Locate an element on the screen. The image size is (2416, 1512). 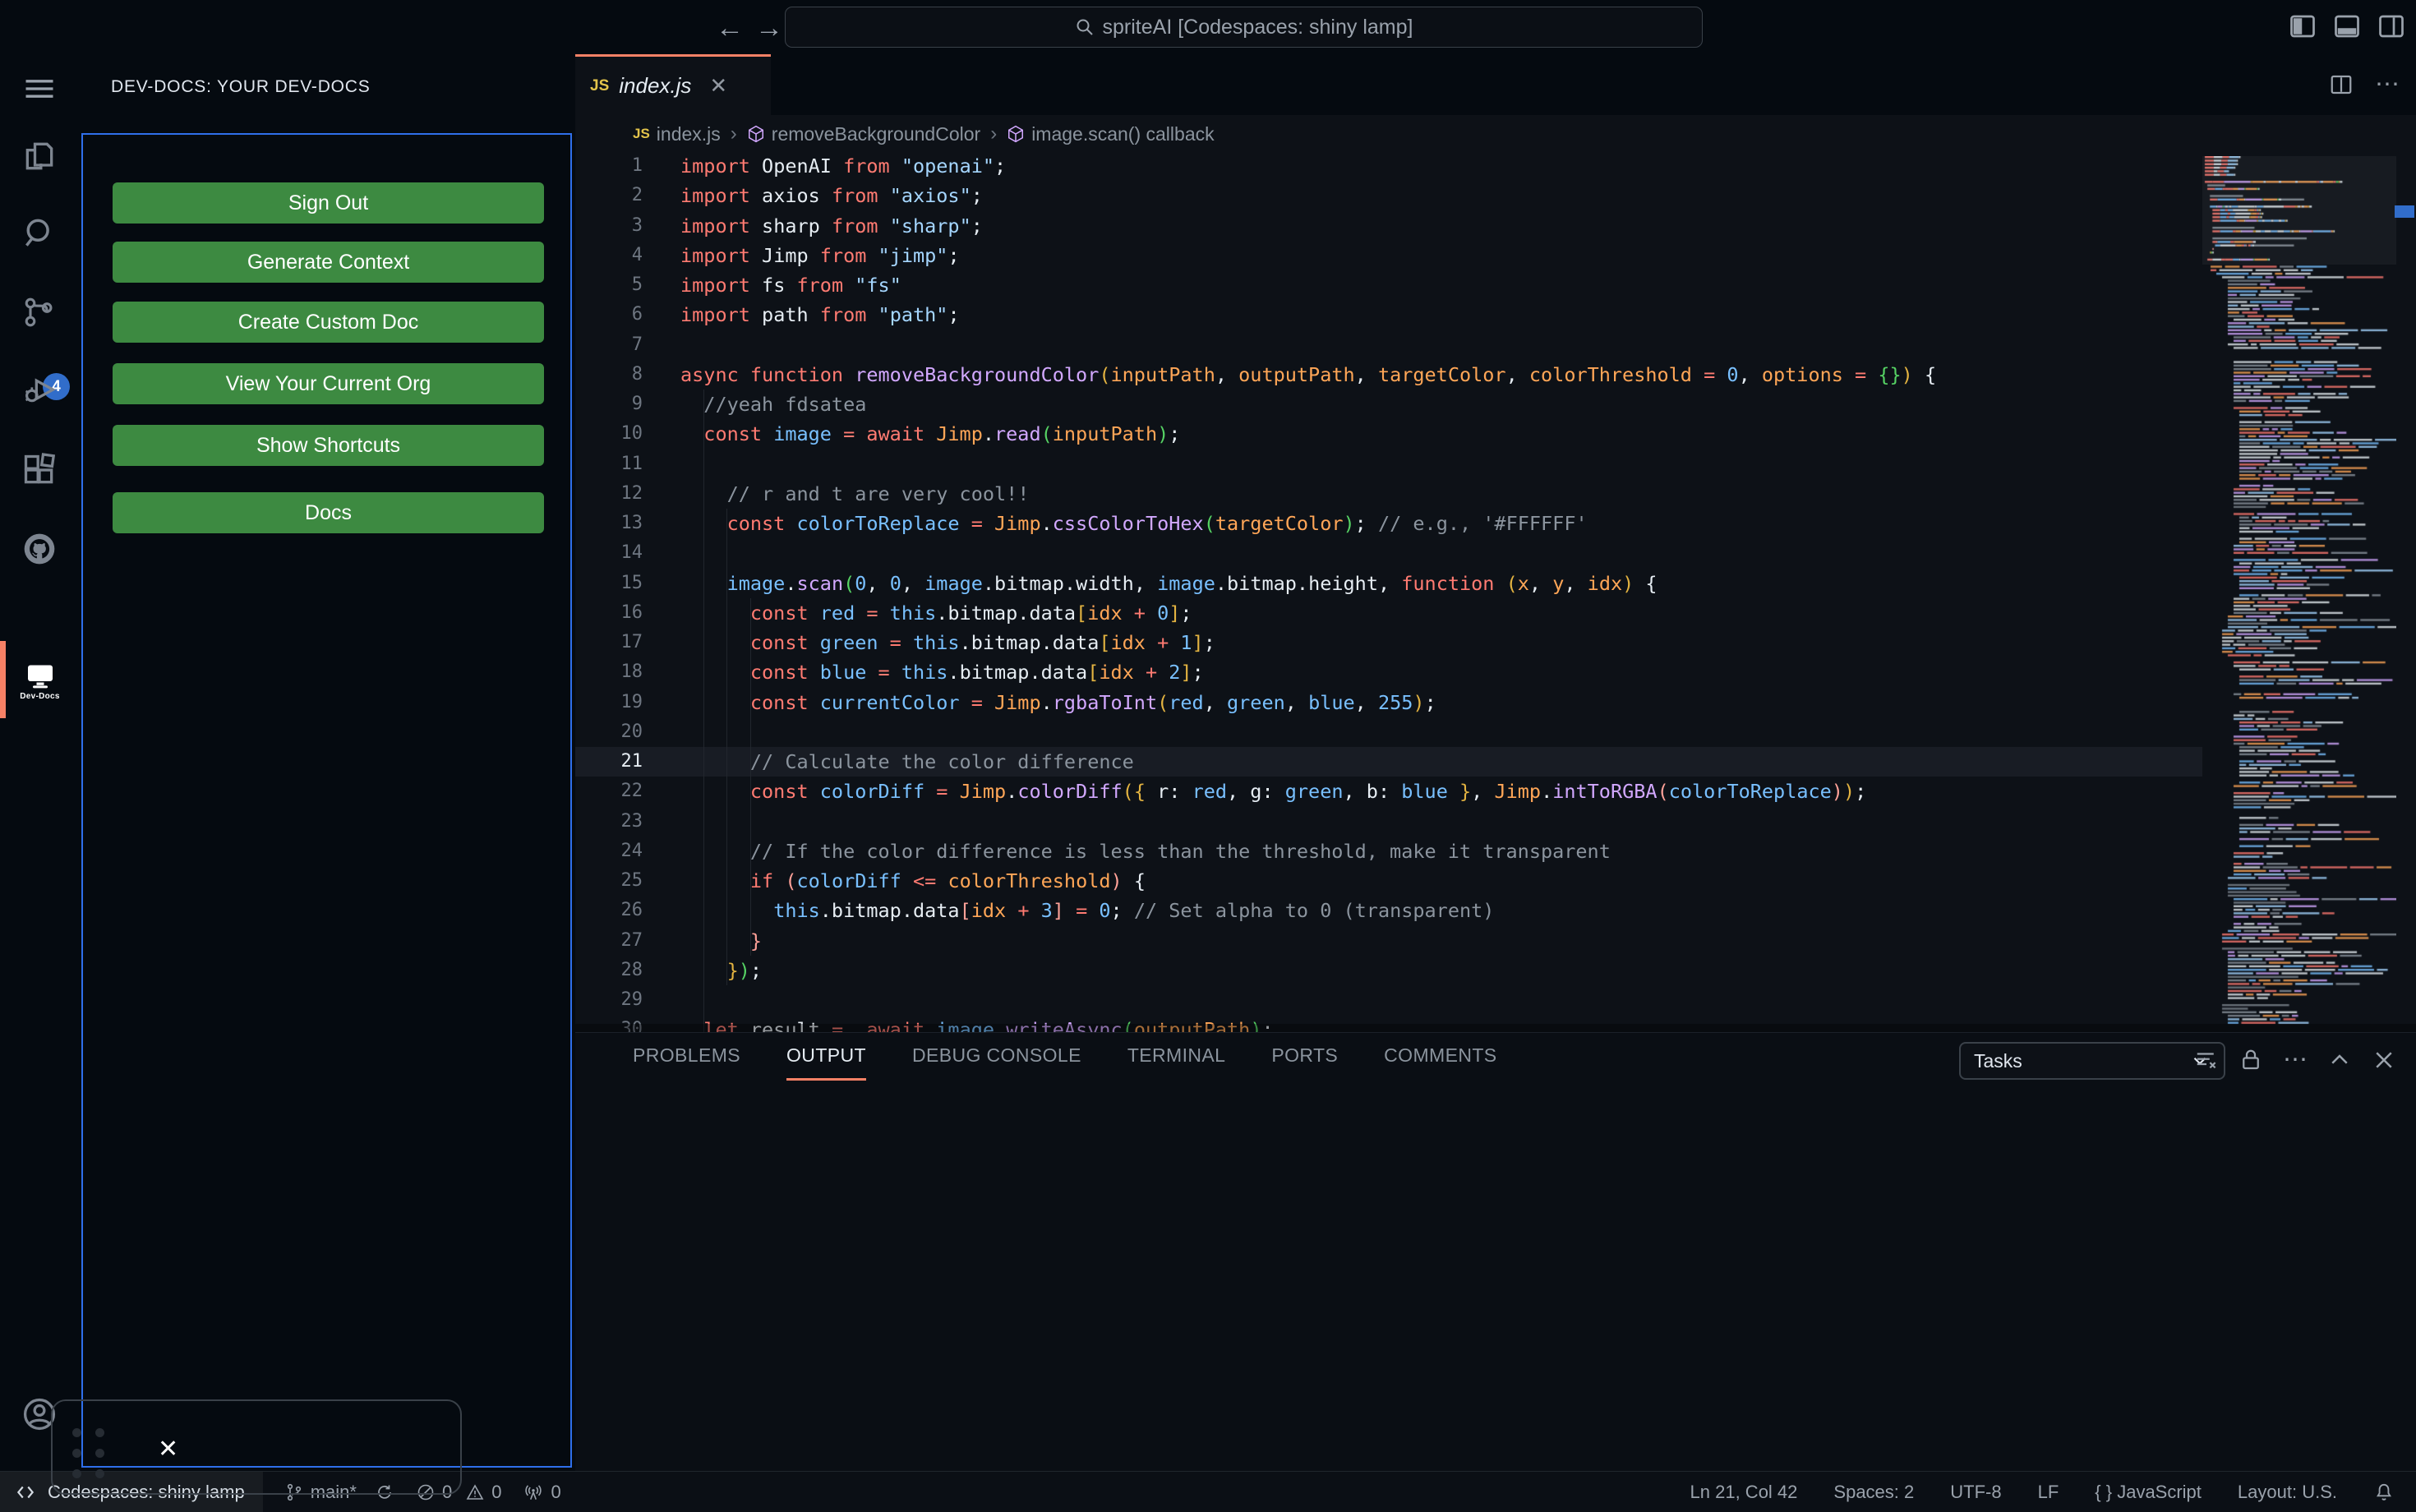
sidebar-button-view-your-current-org: View Your Current Org is located at coordinates (329, 384).